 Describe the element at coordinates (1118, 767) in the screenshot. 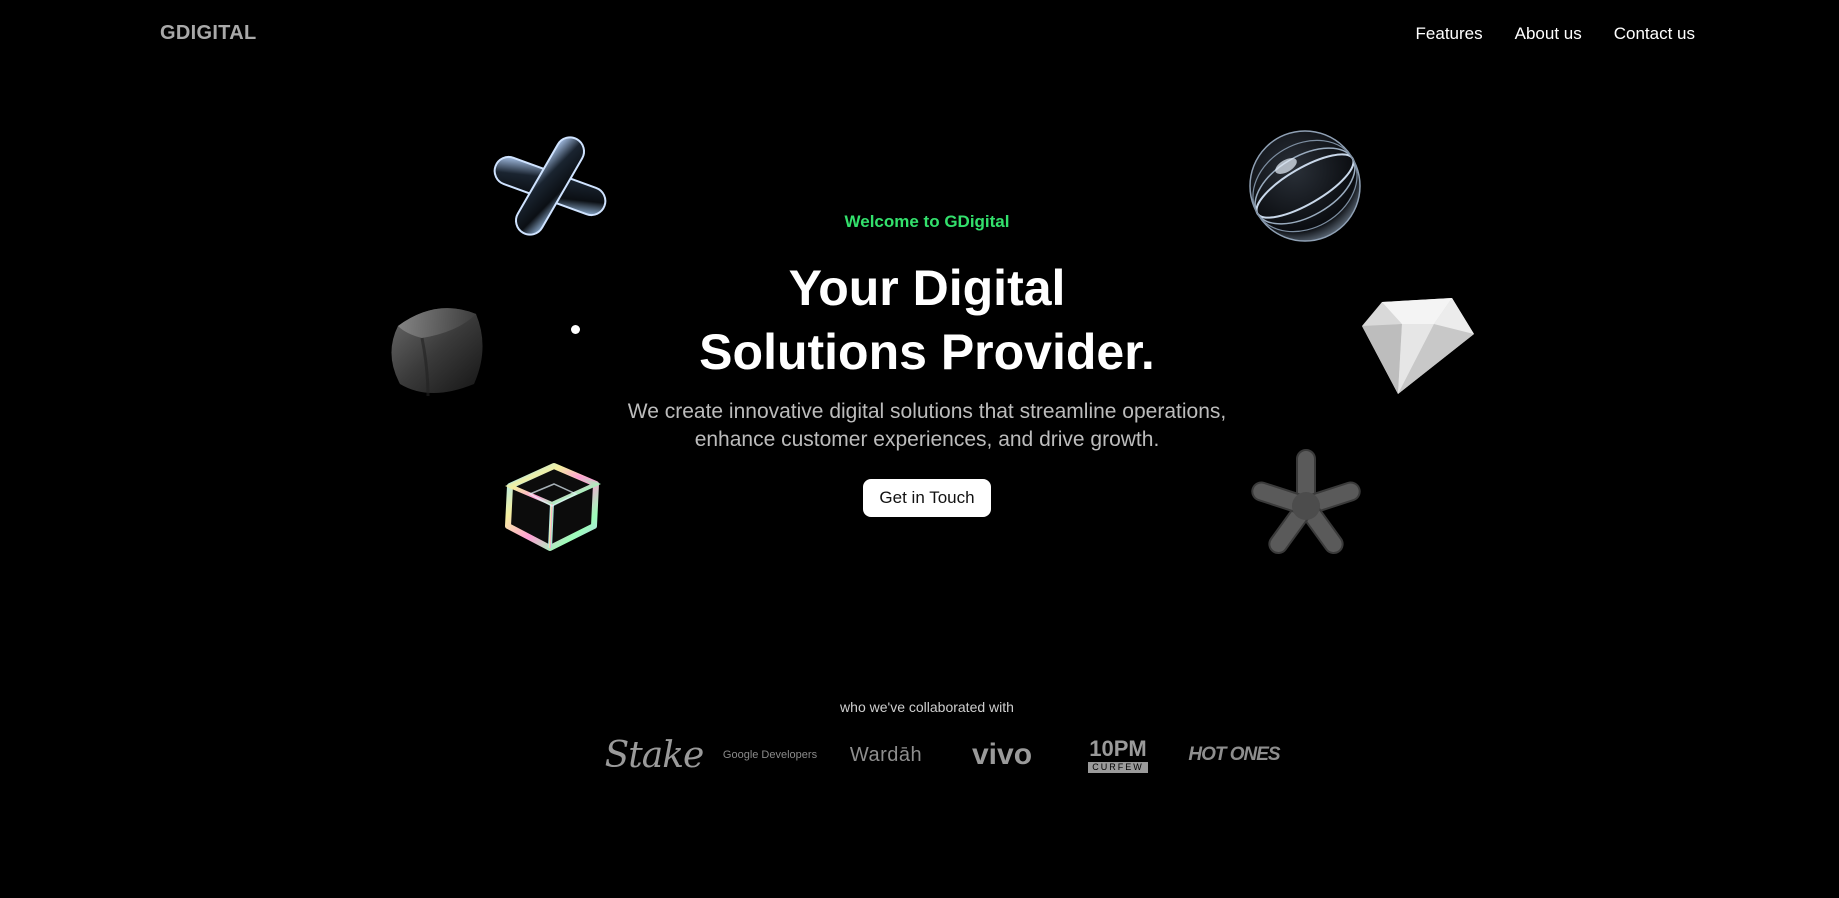

I see `curfew-text: CURFEW` at that location.